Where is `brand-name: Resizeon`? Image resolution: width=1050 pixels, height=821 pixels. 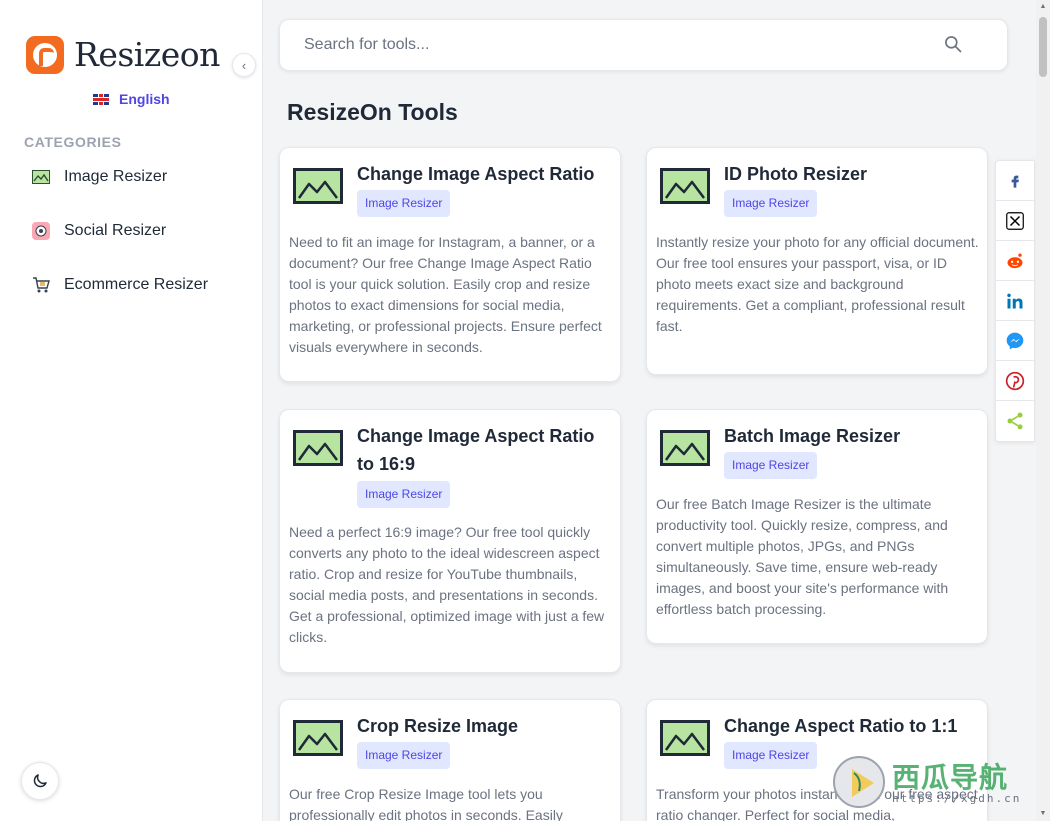 brand-name: Resizeon is located at coordinates (147, 54).